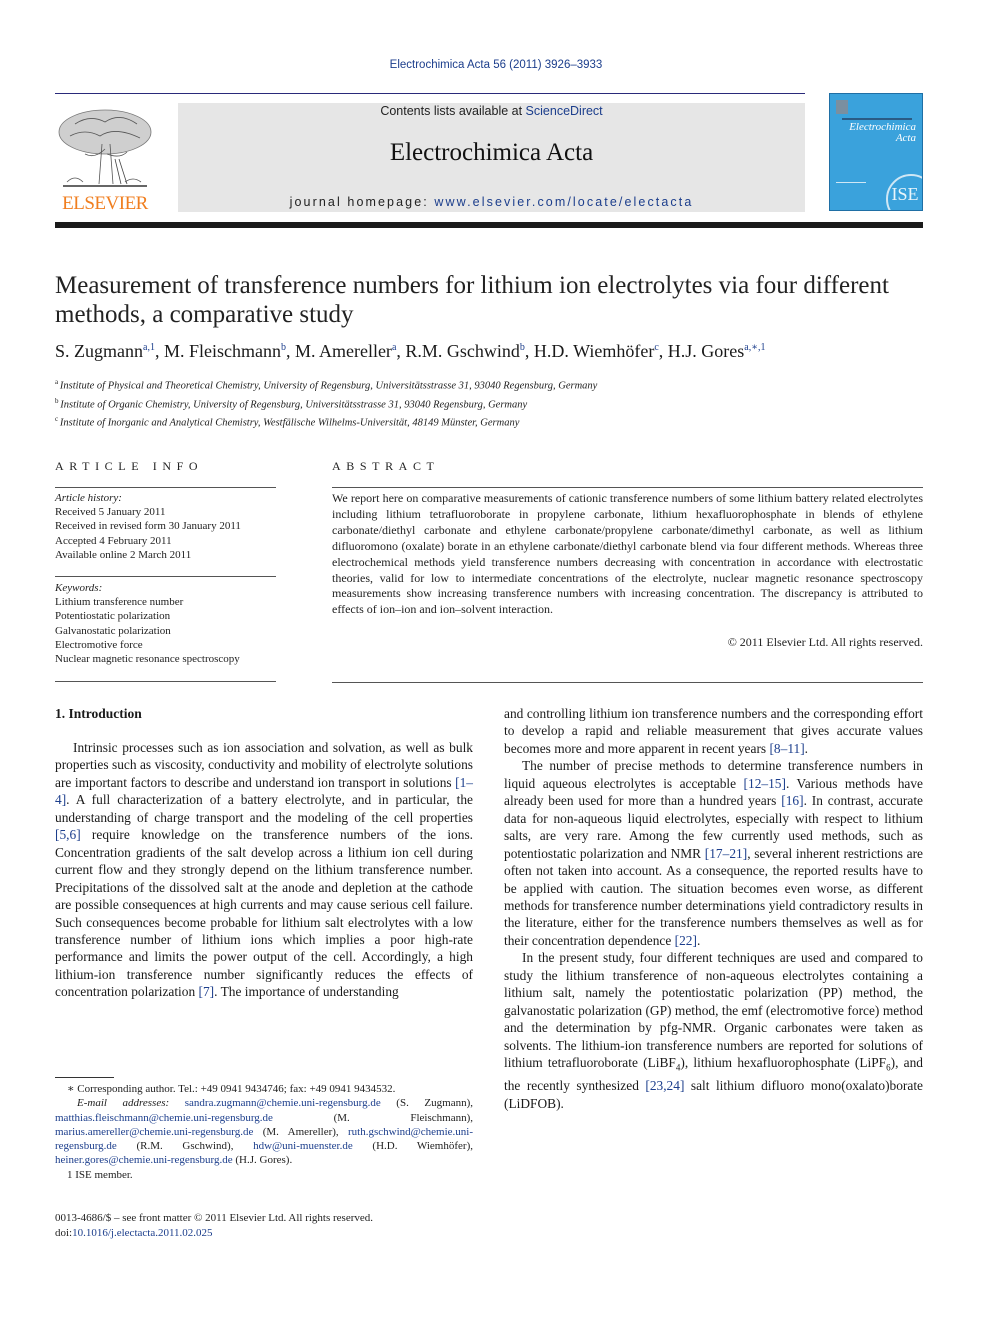 This screenshot has height=1323, width=992. I want to click on cover-divider, so click(851, 182).